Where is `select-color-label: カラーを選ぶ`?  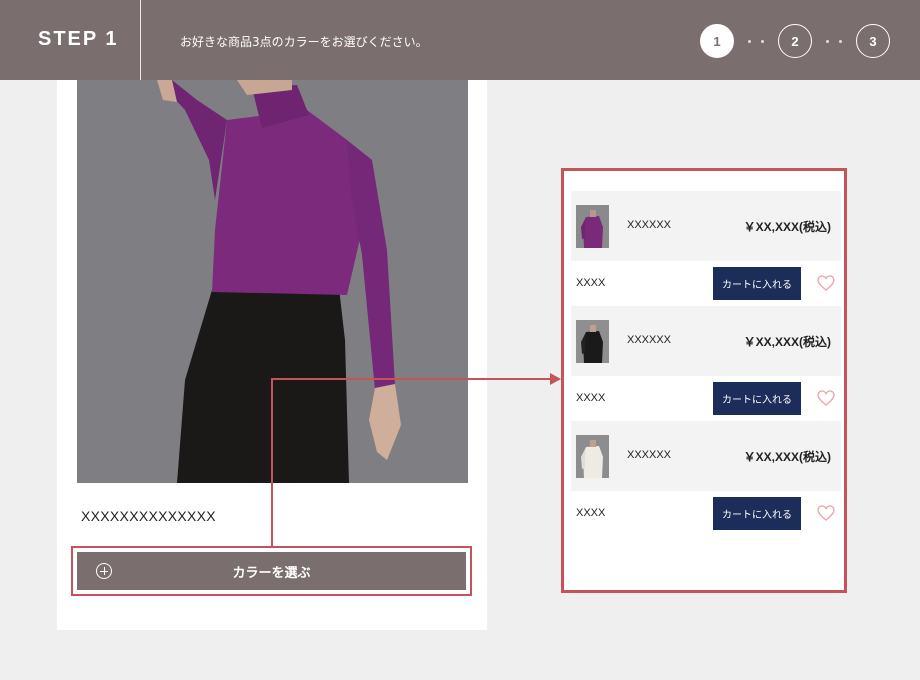
select-color-label: カラーを選ぶ is located at coordinates (271, 573).